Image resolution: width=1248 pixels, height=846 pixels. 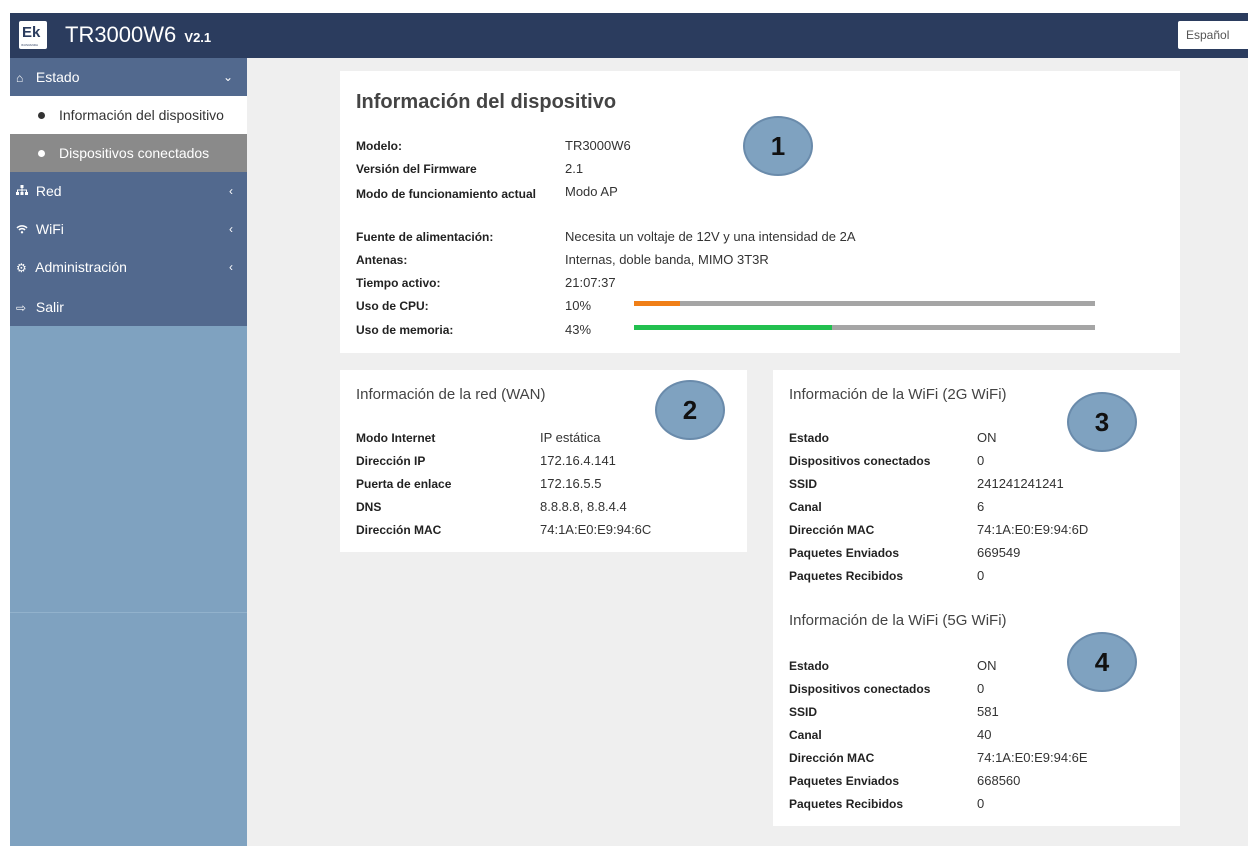 What do you see at coordinates (805, 735) in the screenshot?
I see `wifi5g-row-label: Canal` at bounding box center [805, 735].